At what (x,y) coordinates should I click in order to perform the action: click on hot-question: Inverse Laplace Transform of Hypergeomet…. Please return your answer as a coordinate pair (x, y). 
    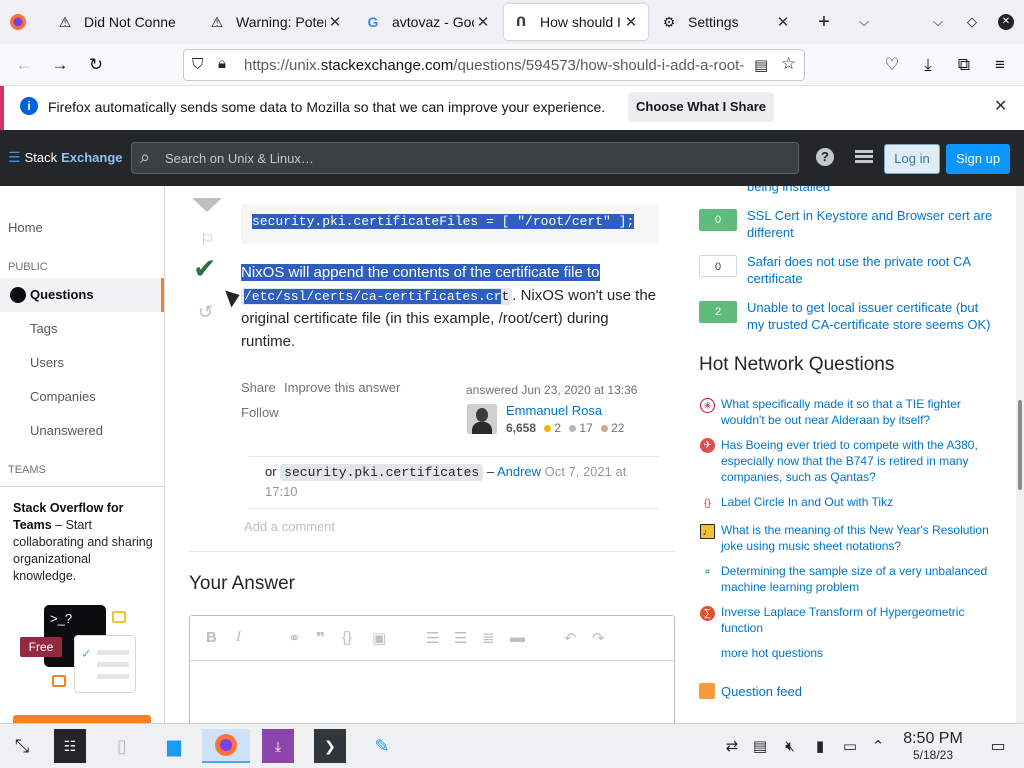
    Looking at the image, I should click on (858, 620).